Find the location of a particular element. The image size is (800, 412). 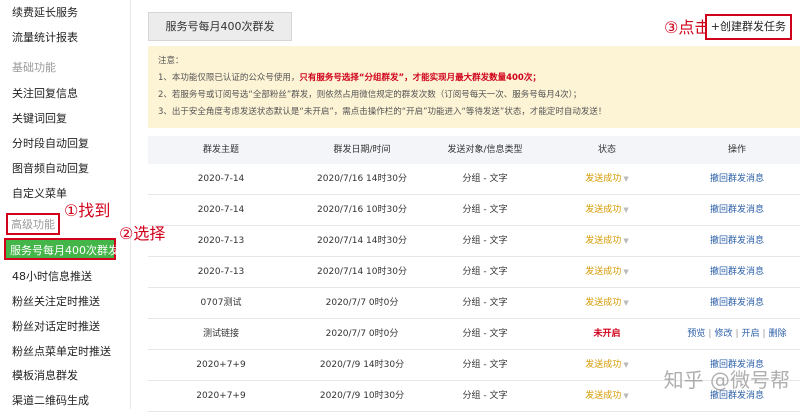

header-topic: 群发主题 is located at coordinates (220, 150).